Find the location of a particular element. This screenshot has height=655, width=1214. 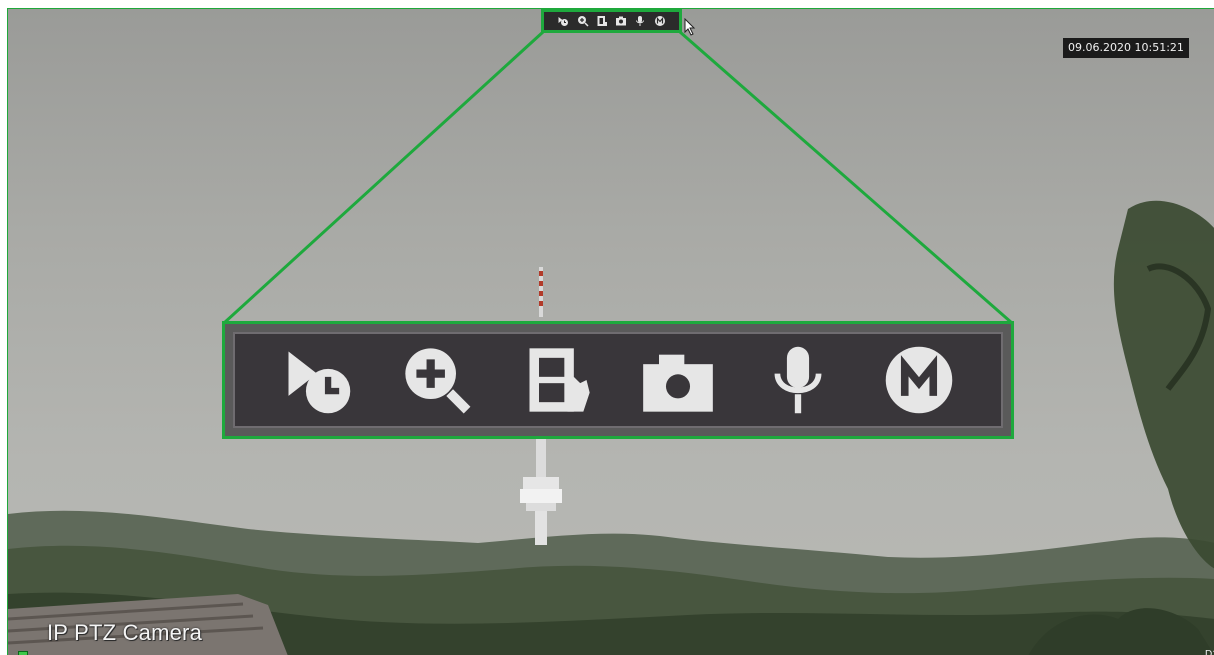

digital-zoom-button is located at coordinates (583, 21).